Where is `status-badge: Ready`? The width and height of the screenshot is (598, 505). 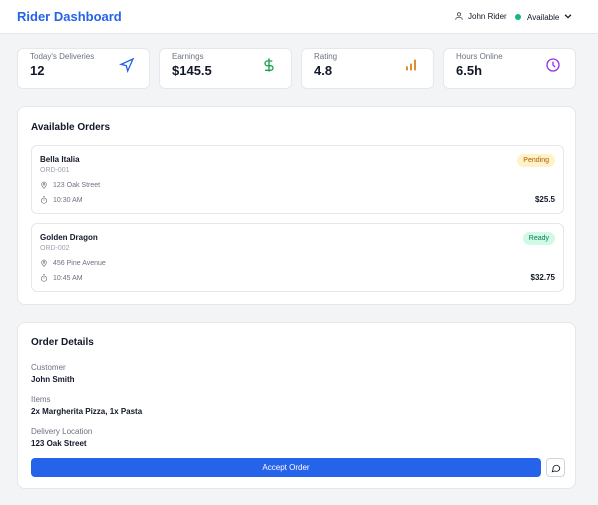
status-badge: Ready is located at coordinates (538, 238).